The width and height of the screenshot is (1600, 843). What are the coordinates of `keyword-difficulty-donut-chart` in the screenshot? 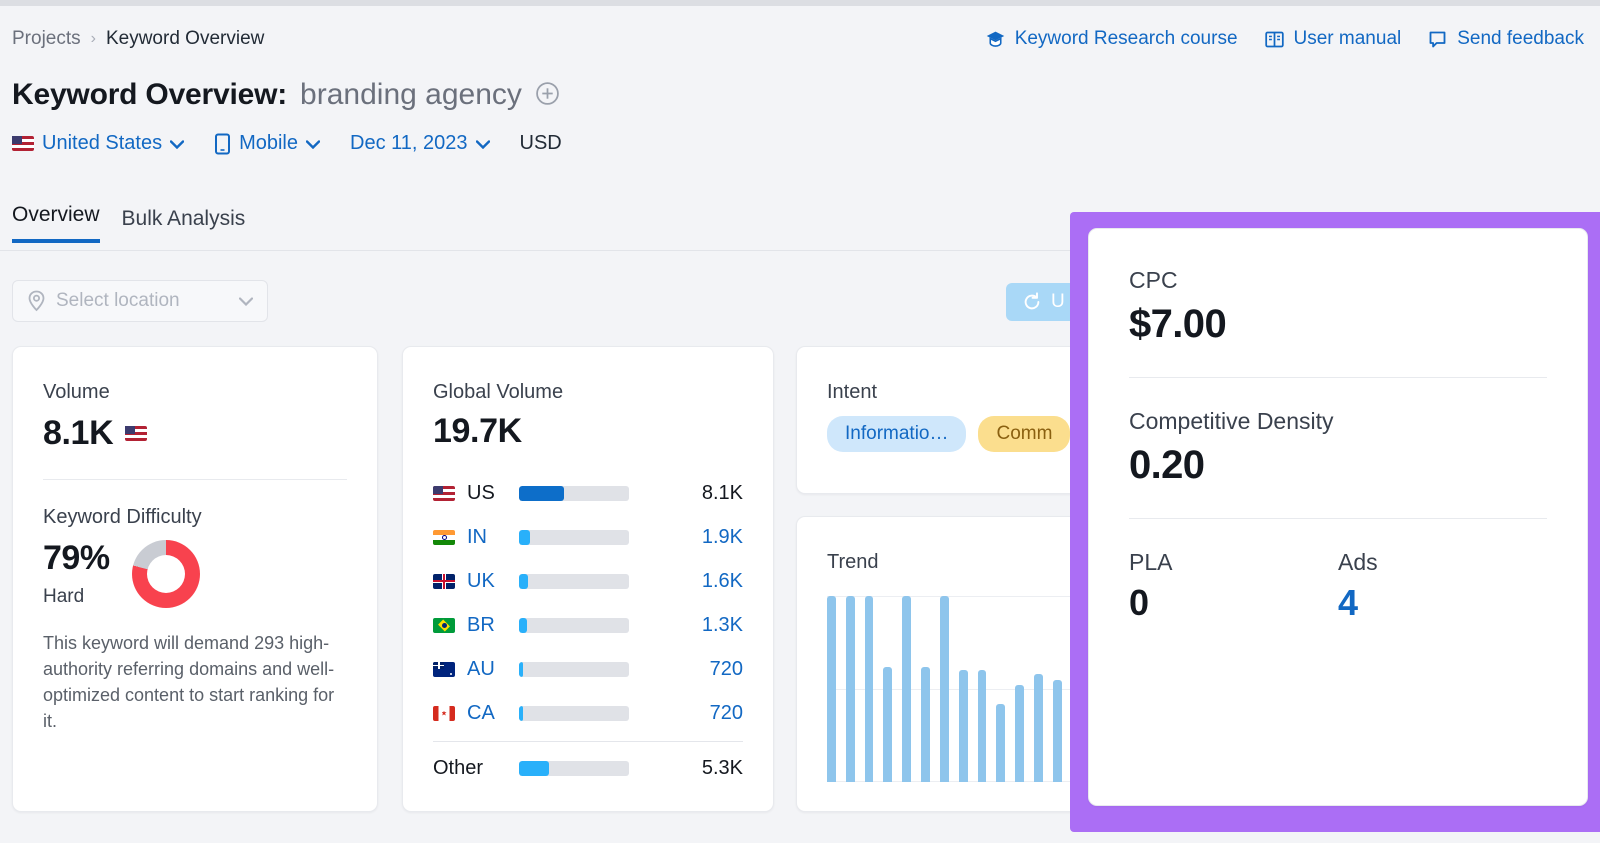 It's located at (165, 573).